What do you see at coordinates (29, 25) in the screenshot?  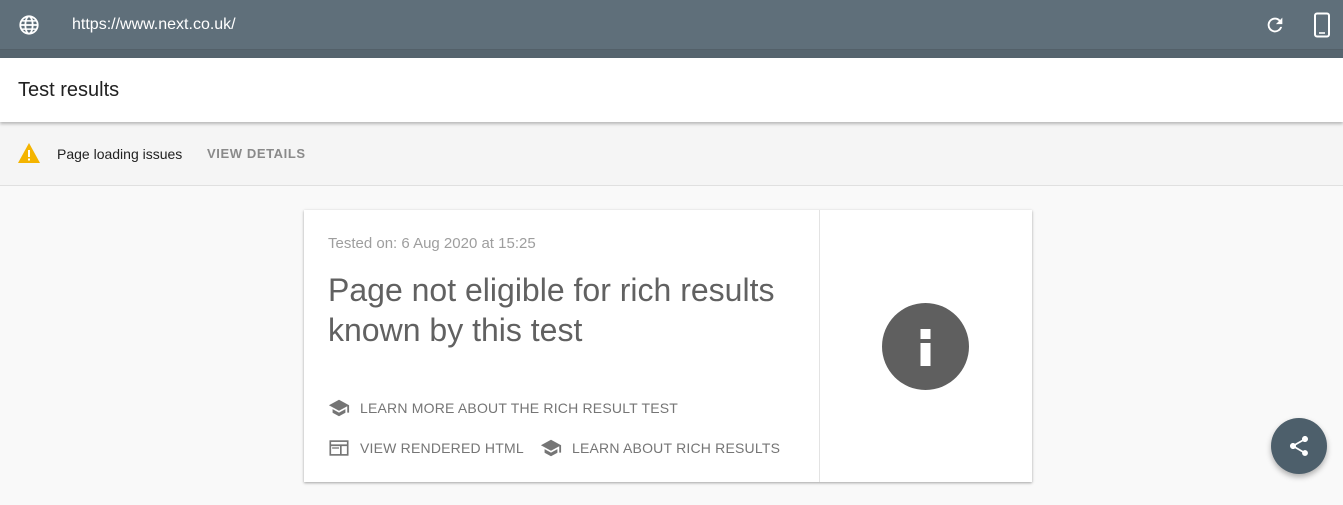 I see `globe-icon` at bounding box center [29, 25].